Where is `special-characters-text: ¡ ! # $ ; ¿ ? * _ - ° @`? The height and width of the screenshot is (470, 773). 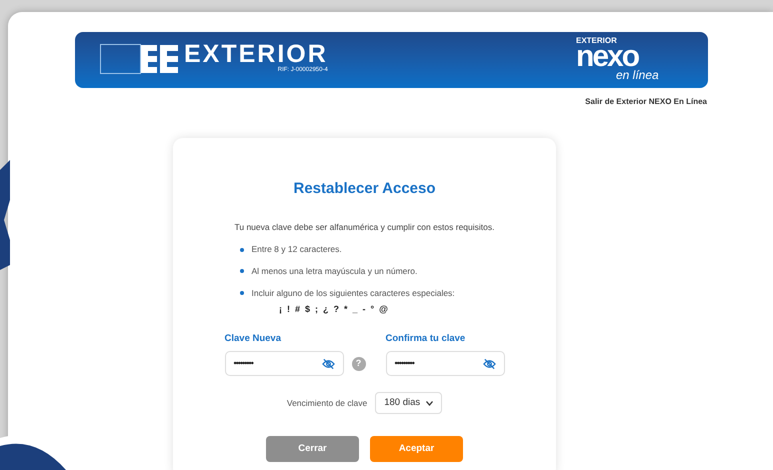 special-characters-text: ¡ ! # $ ; ¿ ? * _ - ° @ is located at coordinates (333, 309).